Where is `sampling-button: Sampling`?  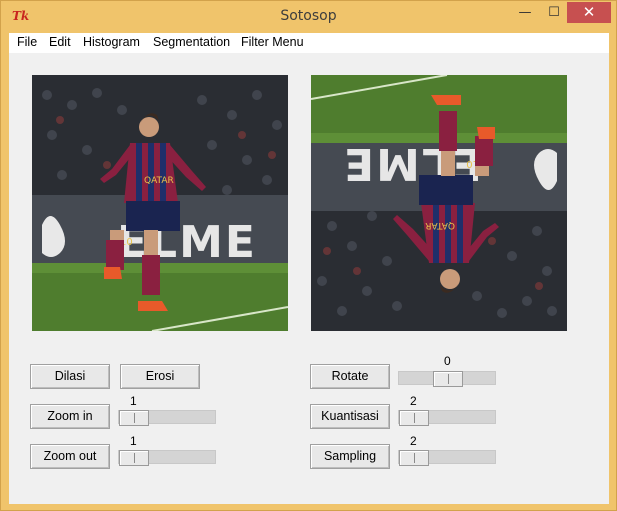 sampling-button: Sampling is located at coordinates (350, 456).